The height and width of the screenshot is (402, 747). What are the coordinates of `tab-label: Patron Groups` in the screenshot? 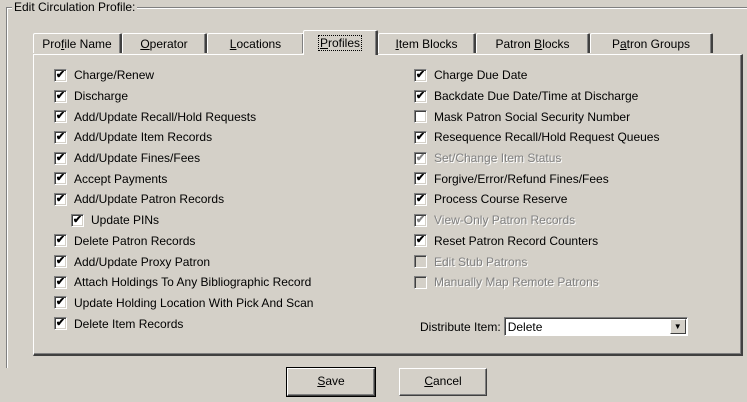 It's located at (651, 44).